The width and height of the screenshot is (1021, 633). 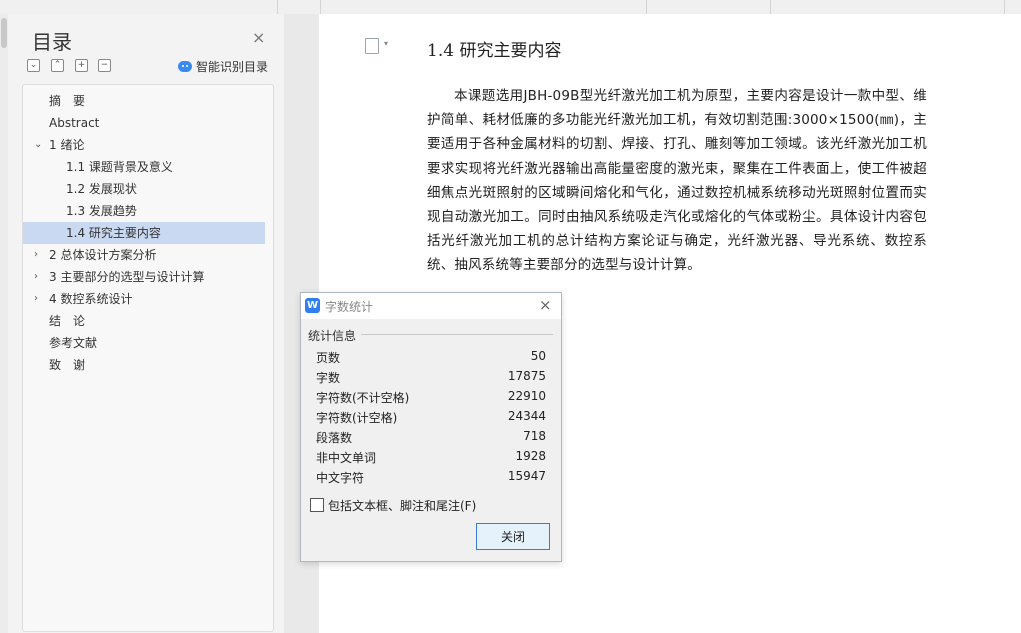 I want to click on toc-item: ⌄ 1 绪论, so click(x=144, y=145).